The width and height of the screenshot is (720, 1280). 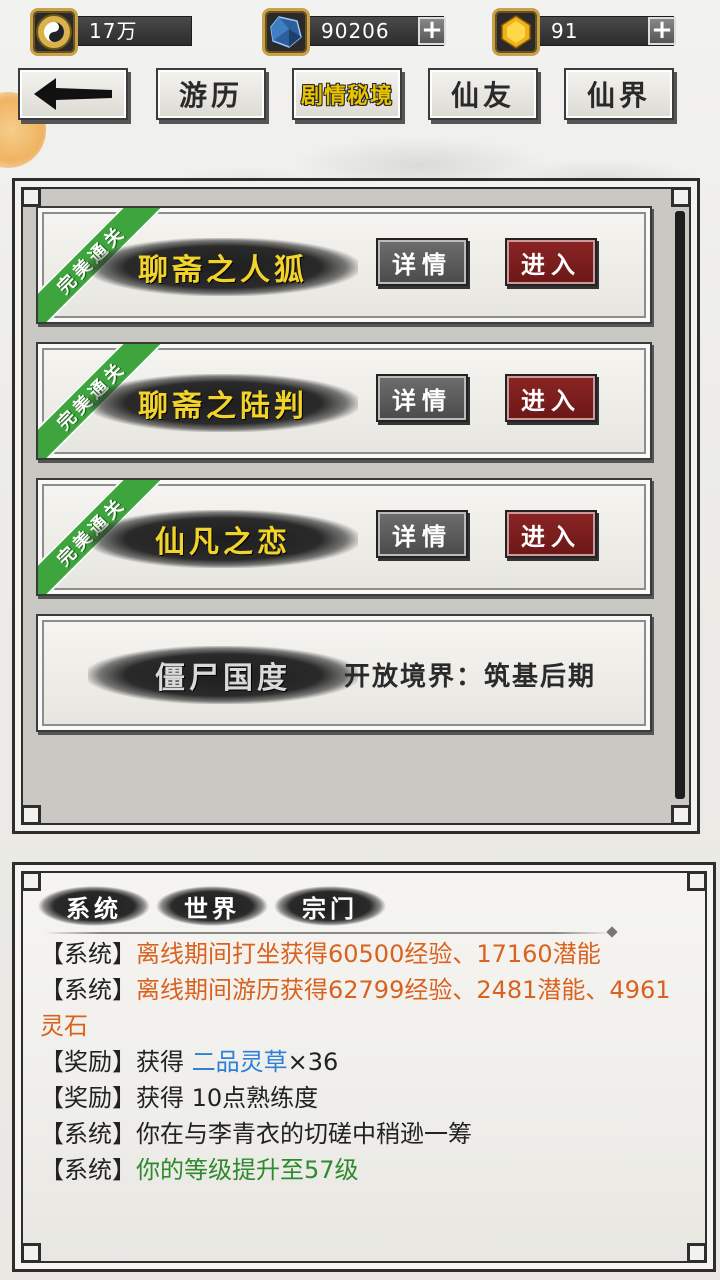 I want to click on log-line: 【系统】你在与李青衣的切磋中稍逊一筹, so click(x=360, y=1134).